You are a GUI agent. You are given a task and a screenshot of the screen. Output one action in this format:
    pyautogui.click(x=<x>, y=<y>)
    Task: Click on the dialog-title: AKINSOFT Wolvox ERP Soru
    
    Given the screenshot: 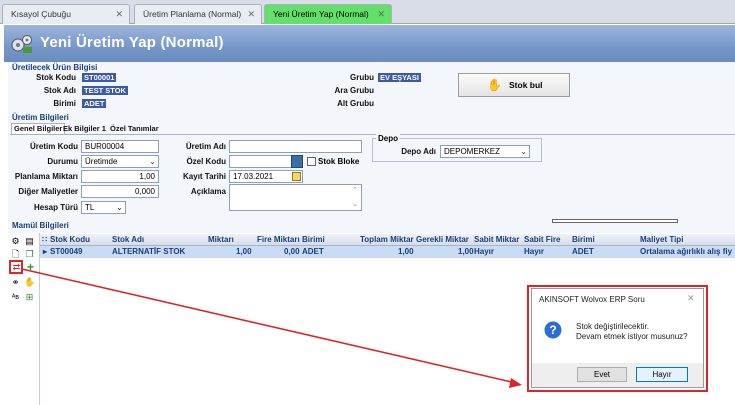 What is the action you would take?
    pyautogui.click(x=592, y=299)
    